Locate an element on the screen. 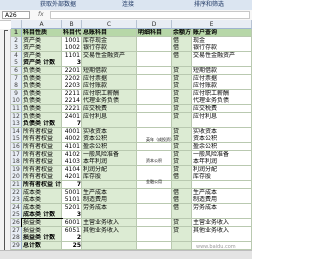 This screenshot has width=320, height=259. select-all-corner is located at coordinates (16, 24).